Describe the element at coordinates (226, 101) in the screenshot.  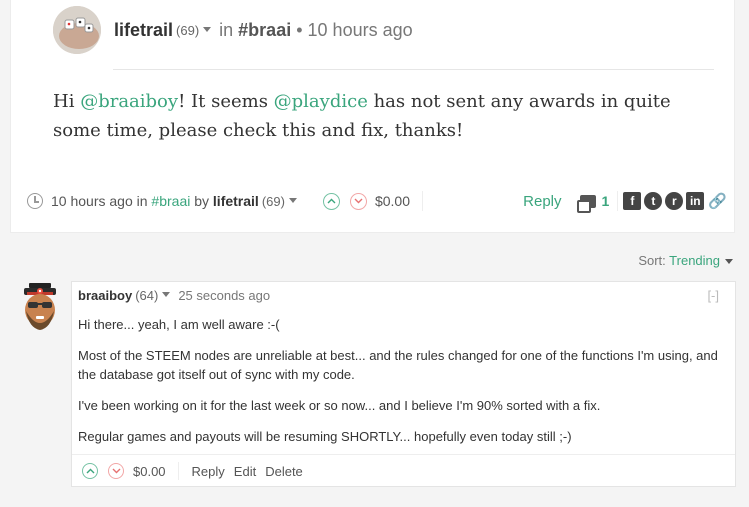
I see `post-body-text: ! It seems` at that location.